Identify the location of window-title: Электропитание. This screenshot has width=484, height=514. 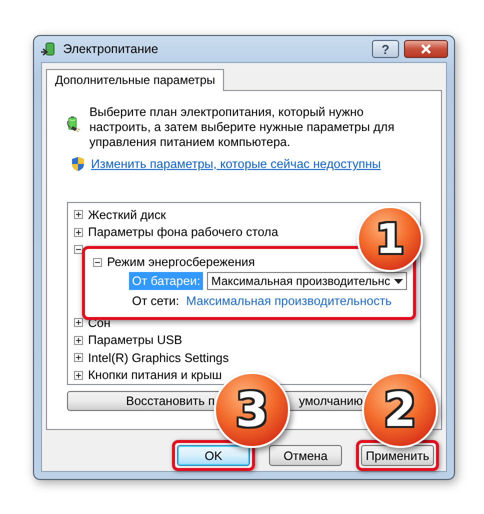
(111, 49).